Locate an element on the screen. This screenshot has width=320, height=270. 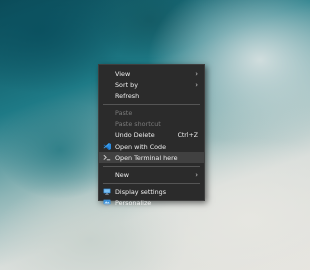
menu-item-open-terminal-here: Open Terminal here is located at coordinates (151, 158).